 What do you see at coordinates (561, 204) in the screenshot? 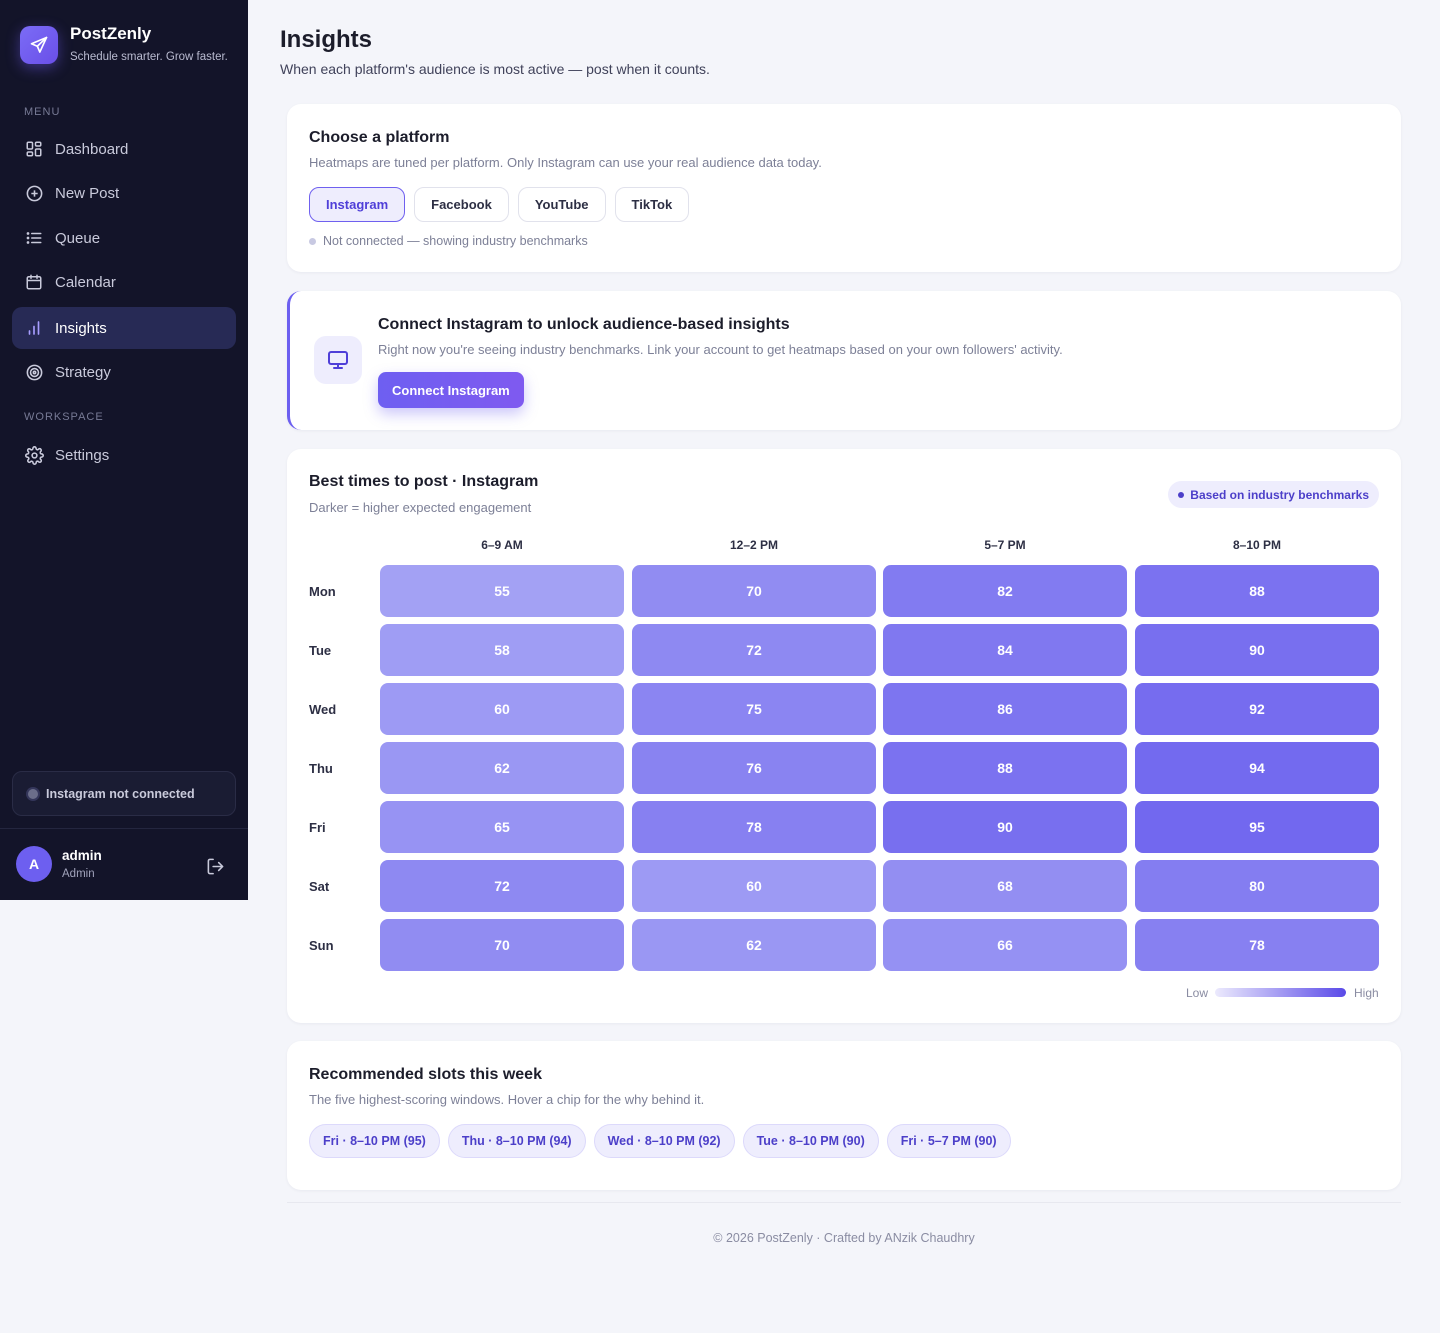
I see `tab-youtube: YouTube` at bounding box center [561, 204].